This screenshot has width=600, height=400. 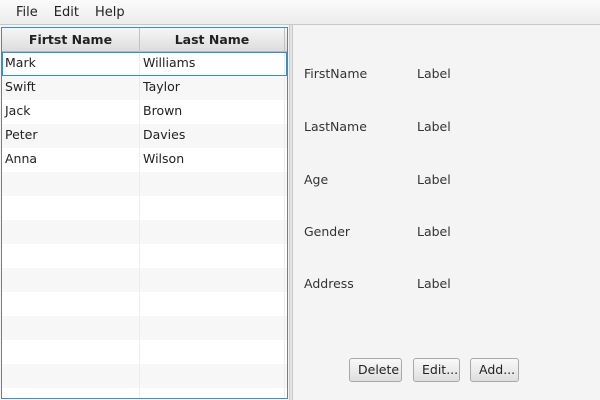 I want to click on table-row: Jack Brown, so click(x=144, y=112).